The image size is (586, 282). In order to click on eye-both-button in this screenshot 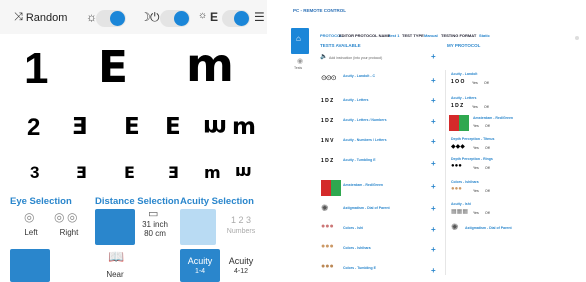, I will do `click(30, 265)`.